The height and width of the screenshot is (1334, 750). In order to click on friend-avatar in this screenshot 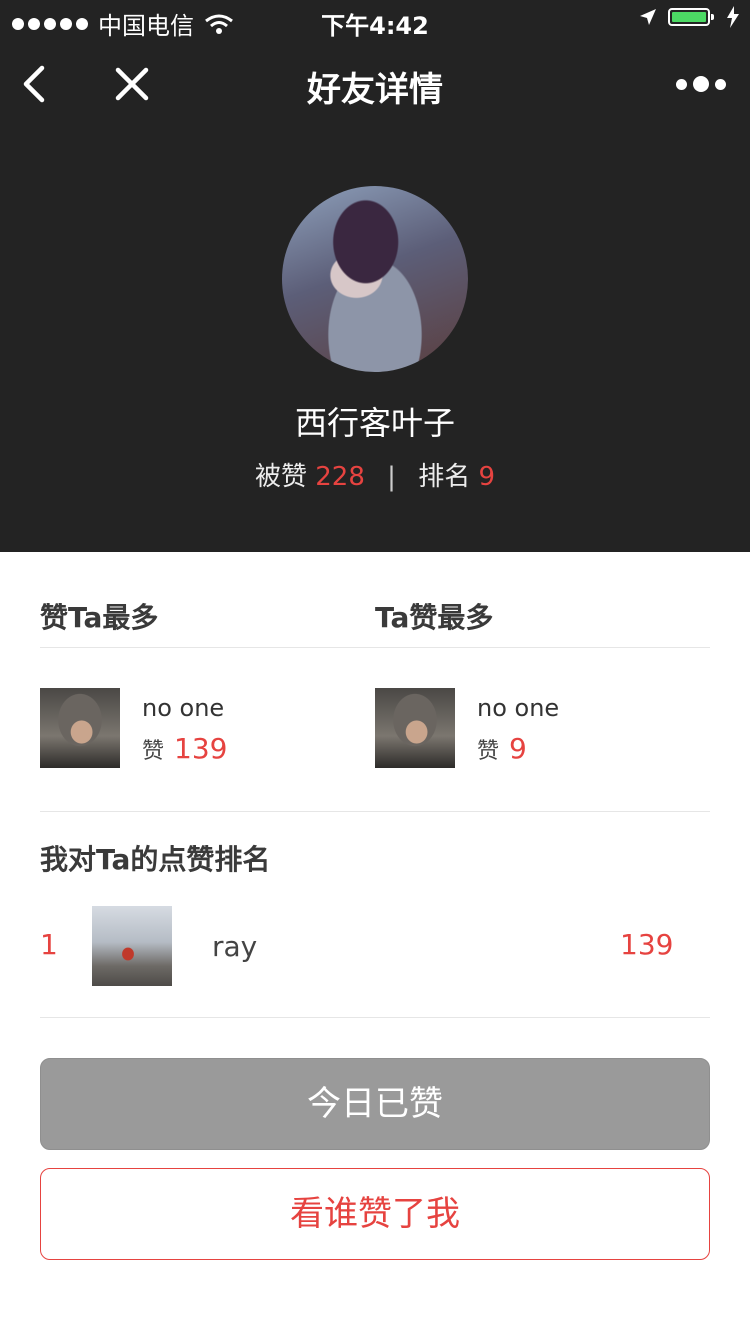, I will do `click(375, 279)`.